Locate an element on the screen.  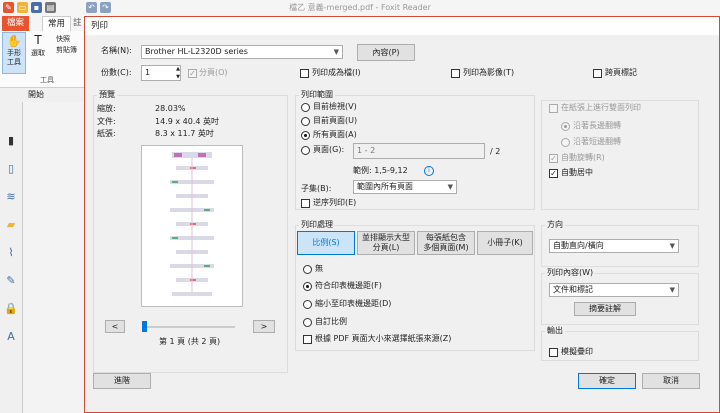
copies-value: 1 is located at coordinates (148, 72).